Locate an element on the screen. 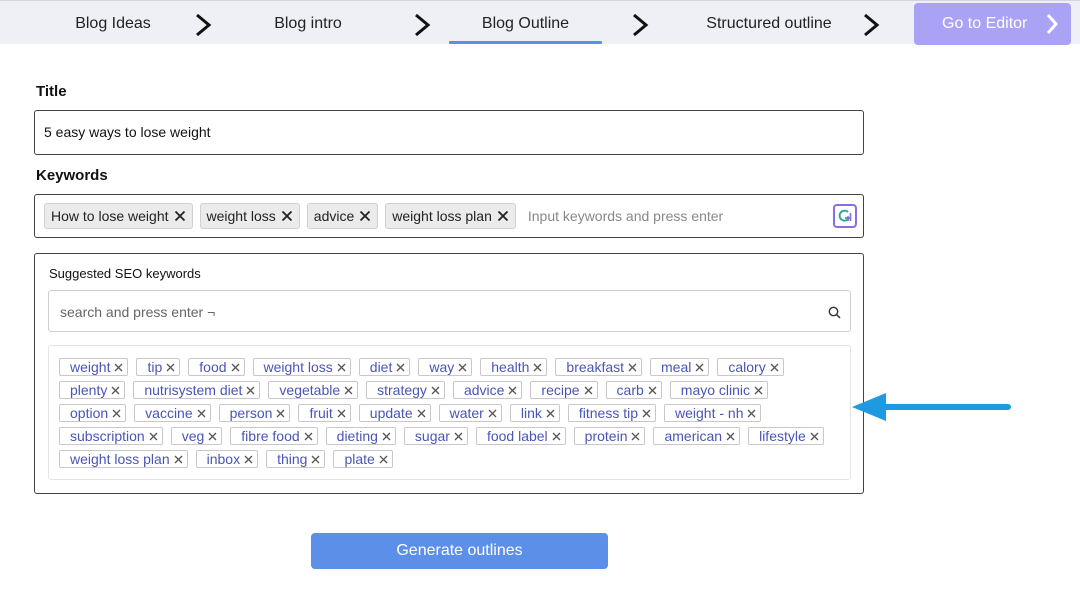 The image size is (1080, 595). step-blog-ideas: Blog Ideas is located at coordinates (113, 23).